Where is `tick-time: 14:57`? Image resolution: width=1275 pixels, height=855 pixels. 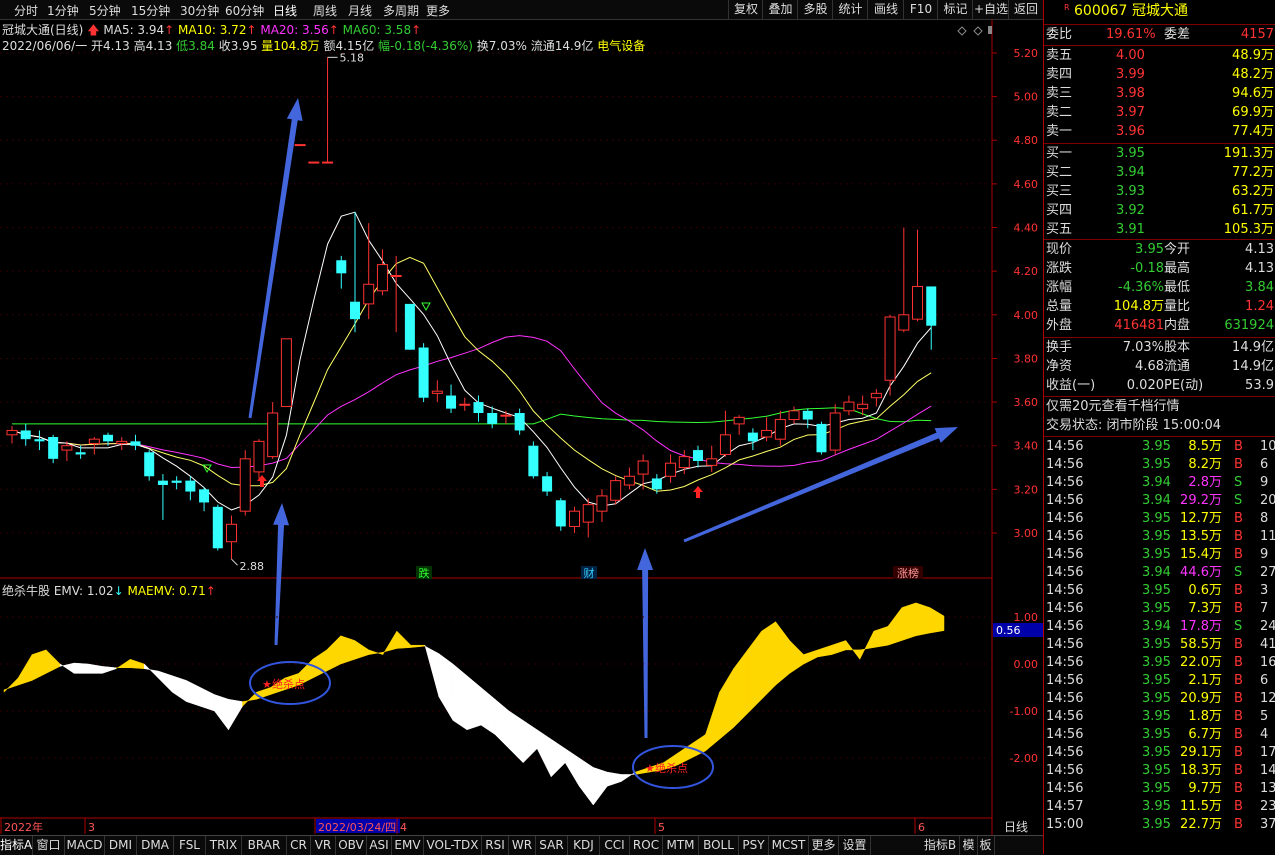
tick-time: 14:57 is located at coordinates (1065, 806).